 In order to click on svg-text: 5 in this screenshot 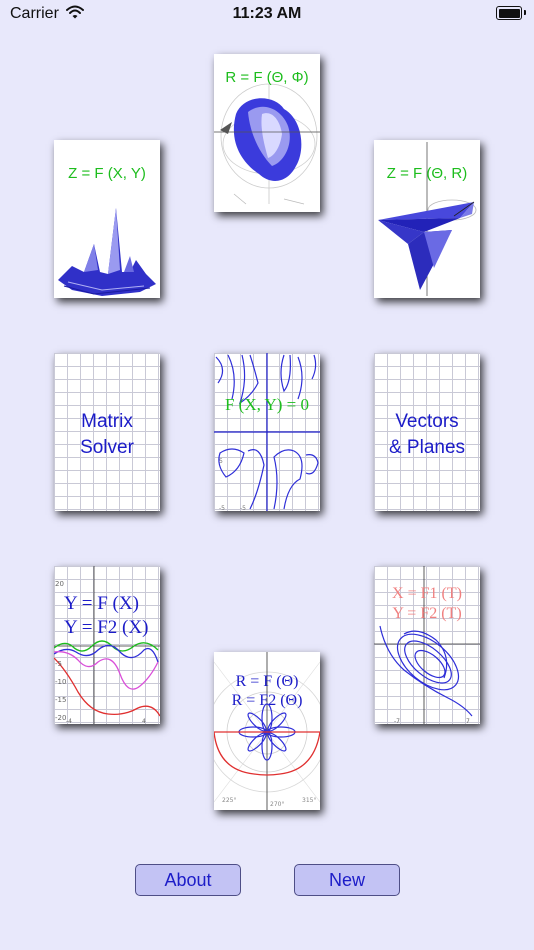, I will do `click(221, 461)`.